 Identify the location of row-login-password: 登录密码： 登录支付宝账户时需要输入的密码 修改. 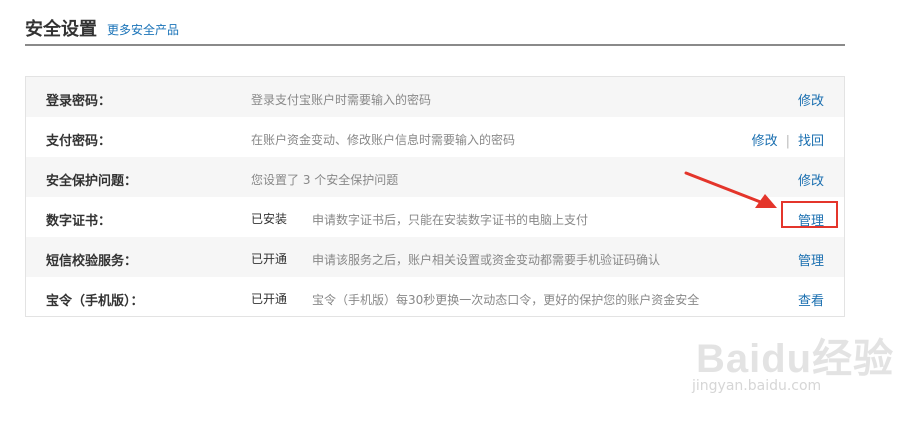
(435, 97).